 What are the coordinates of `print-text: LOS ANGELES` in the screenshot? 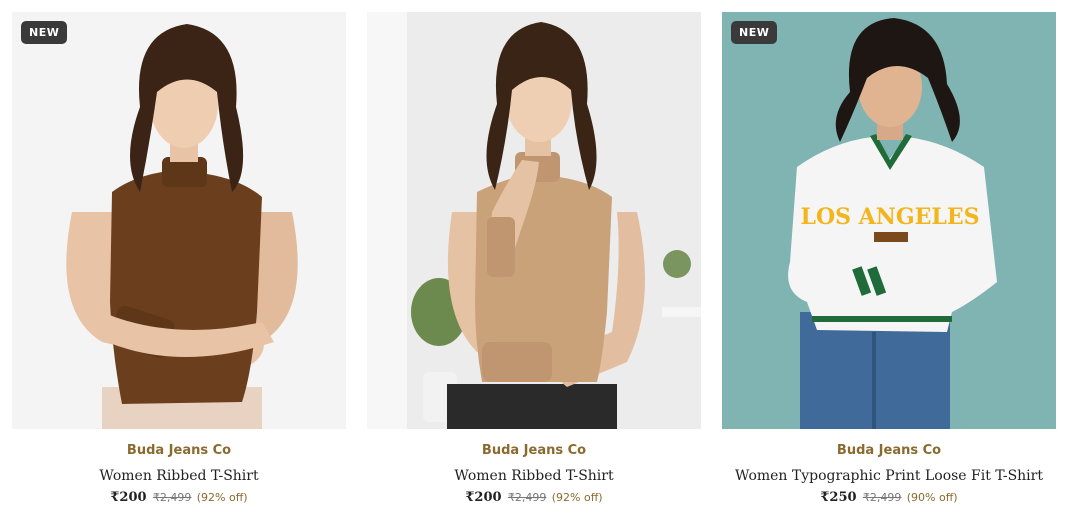 It's located at (889, 217).